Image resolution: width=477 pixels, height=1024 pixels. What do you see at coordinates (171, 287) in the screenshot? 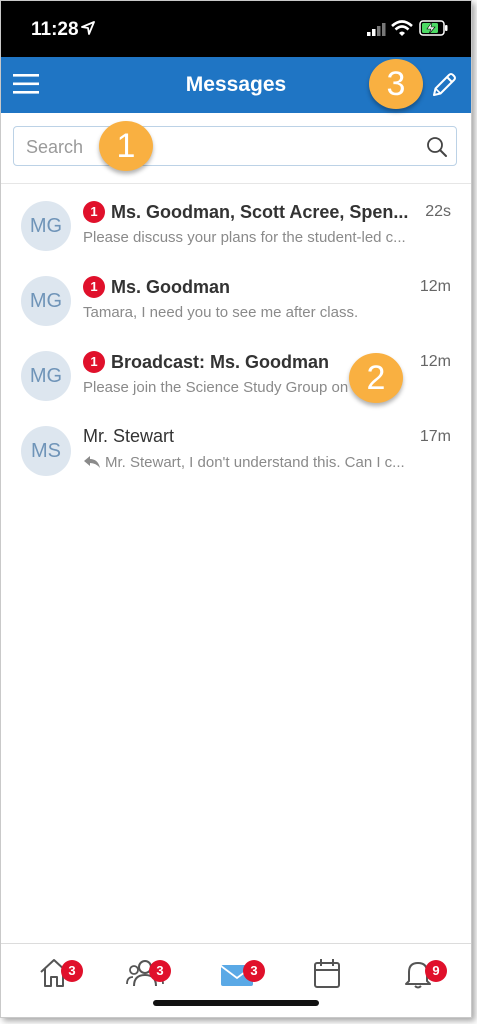
I see `message-sender-name: Ms. Goodman` at bounding box center [171, 287].